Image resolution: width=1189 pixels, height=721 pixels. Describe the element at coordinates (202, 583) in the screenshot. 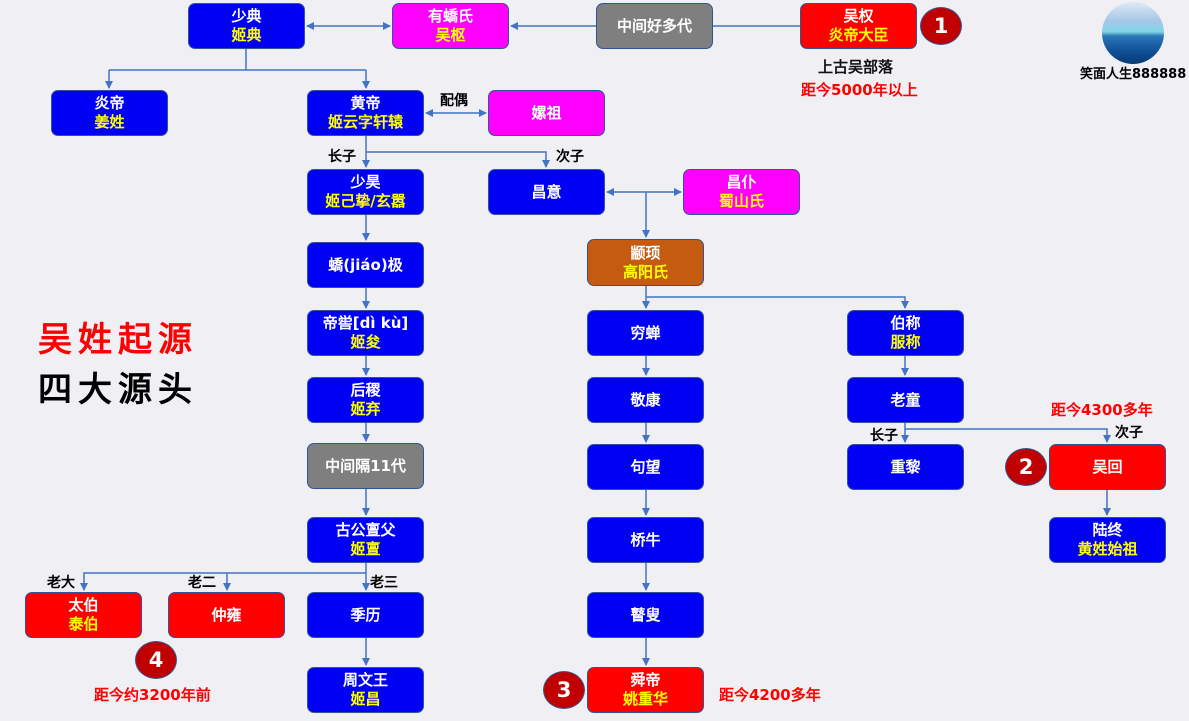

I see `label-laoer: 老二` at that location.